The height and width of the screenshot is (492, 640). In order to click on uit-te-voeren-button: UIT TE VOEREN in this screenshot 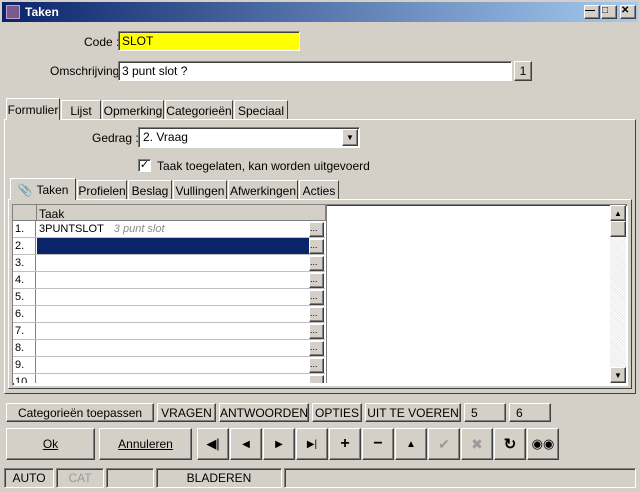, I will do `click(413, 412)`.